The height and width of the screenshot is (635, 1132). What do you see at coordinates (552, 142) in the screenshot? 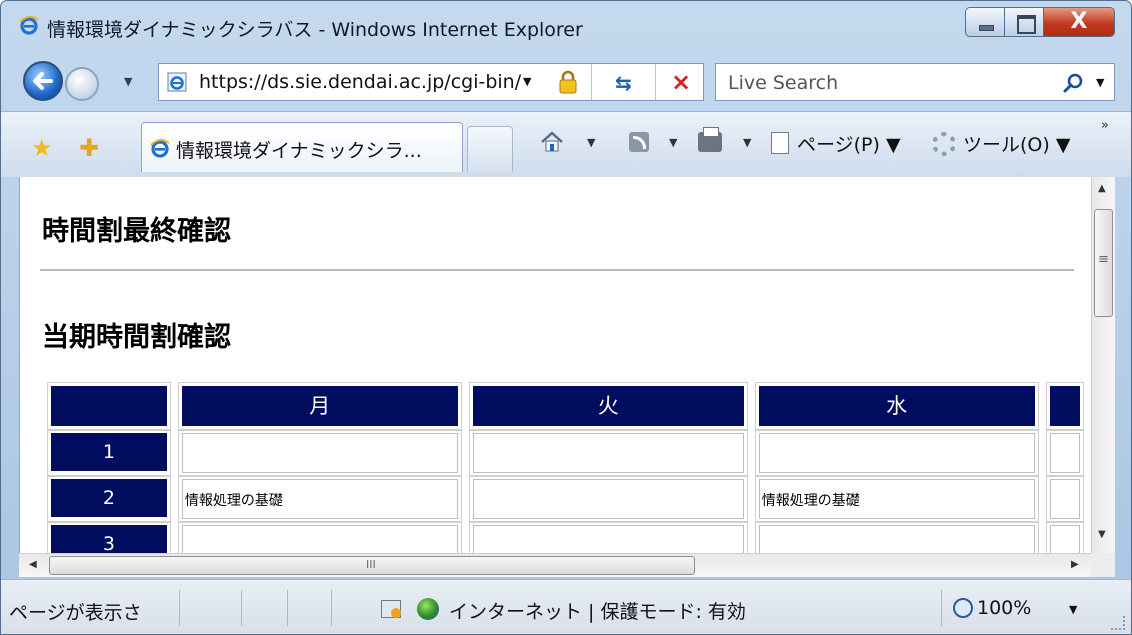
I see `home-icon` at bounding box center [552, 142].